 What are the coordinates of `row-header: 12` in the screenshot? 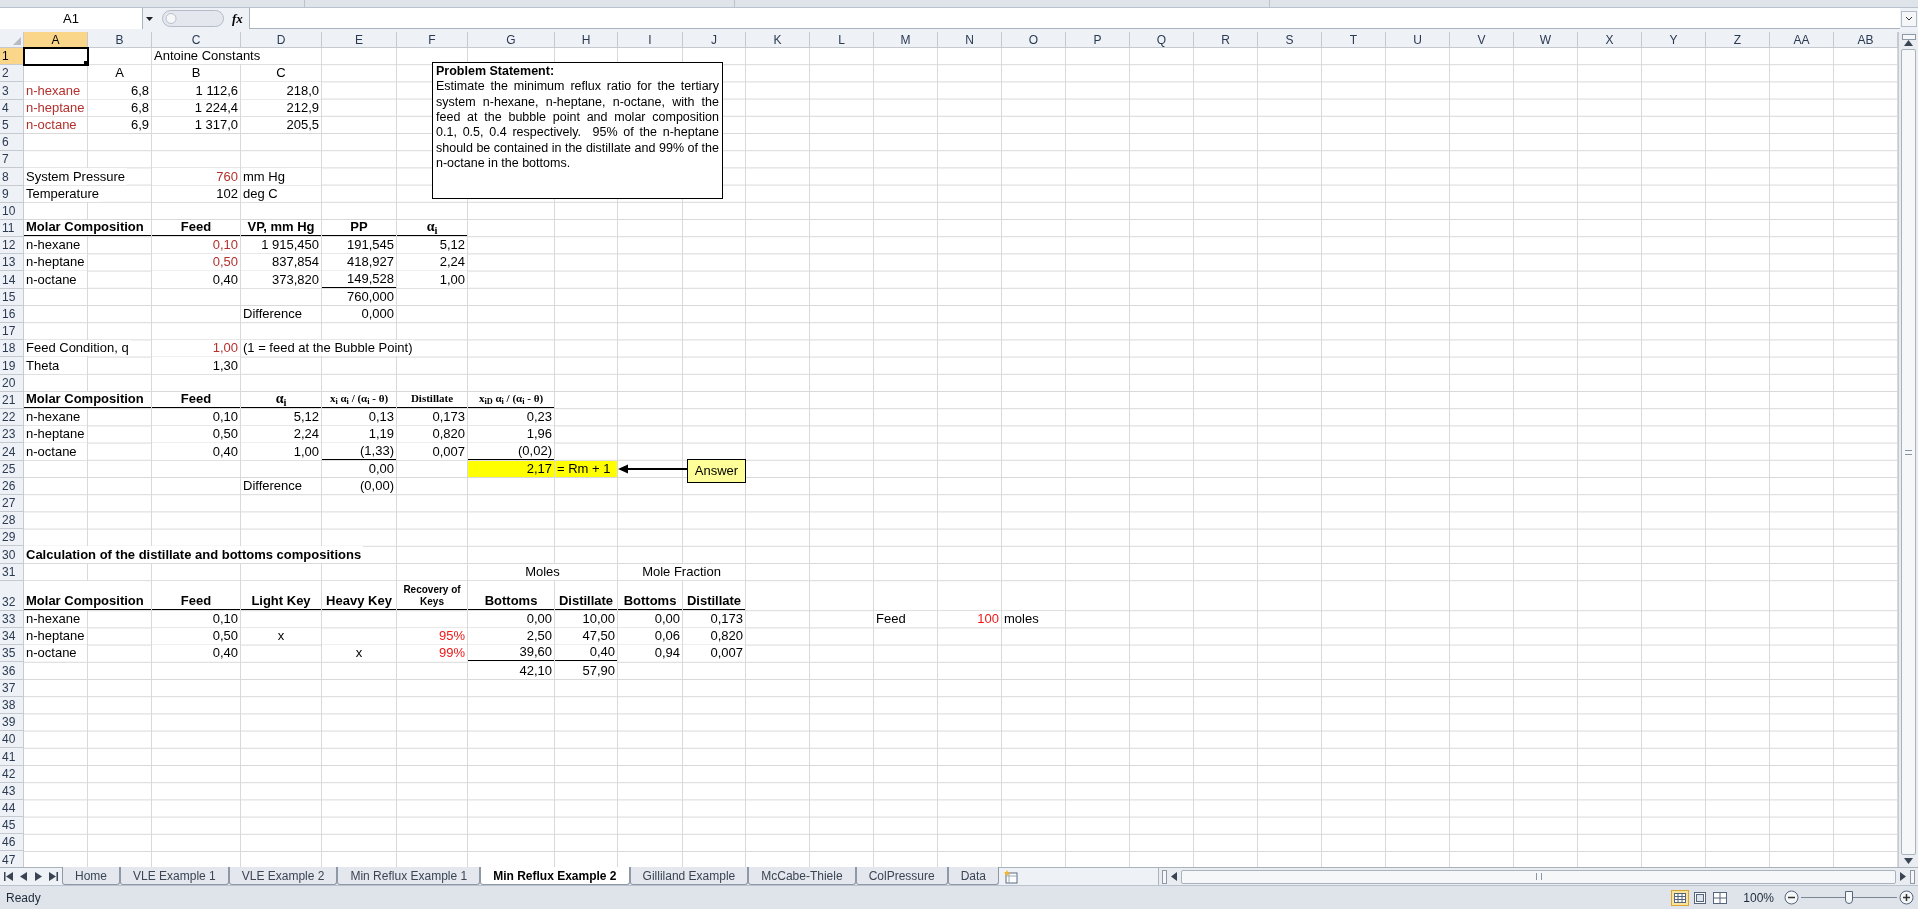 It's located at (12, 246).